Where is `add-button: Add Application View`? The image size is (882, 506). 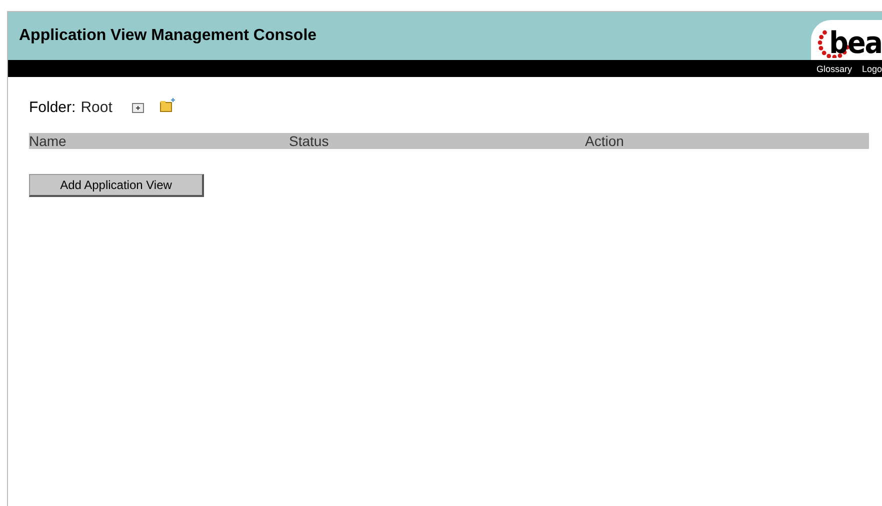
add-button: Add Application View is located at coordinates (116, 185).